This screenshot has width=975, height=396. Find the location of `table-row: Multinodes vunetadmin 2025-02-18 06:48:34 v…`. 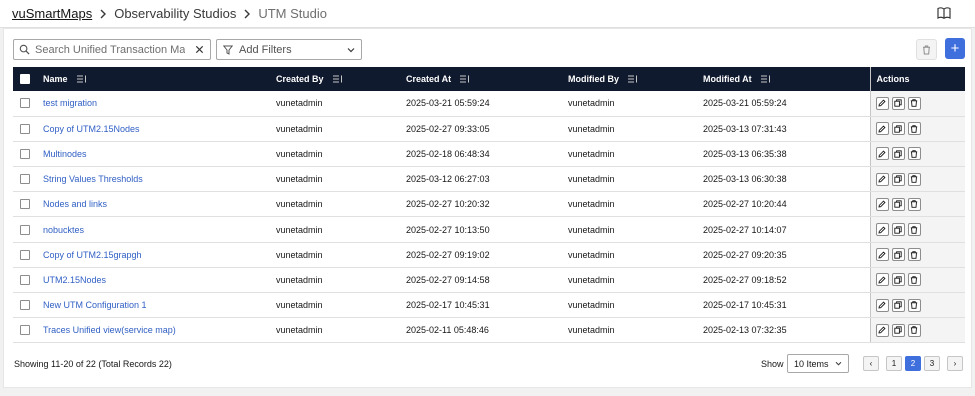

table-row: Multinodes vunetadmin 2025-02-18 06:48:34 v… is located at coordinates (489, 154).